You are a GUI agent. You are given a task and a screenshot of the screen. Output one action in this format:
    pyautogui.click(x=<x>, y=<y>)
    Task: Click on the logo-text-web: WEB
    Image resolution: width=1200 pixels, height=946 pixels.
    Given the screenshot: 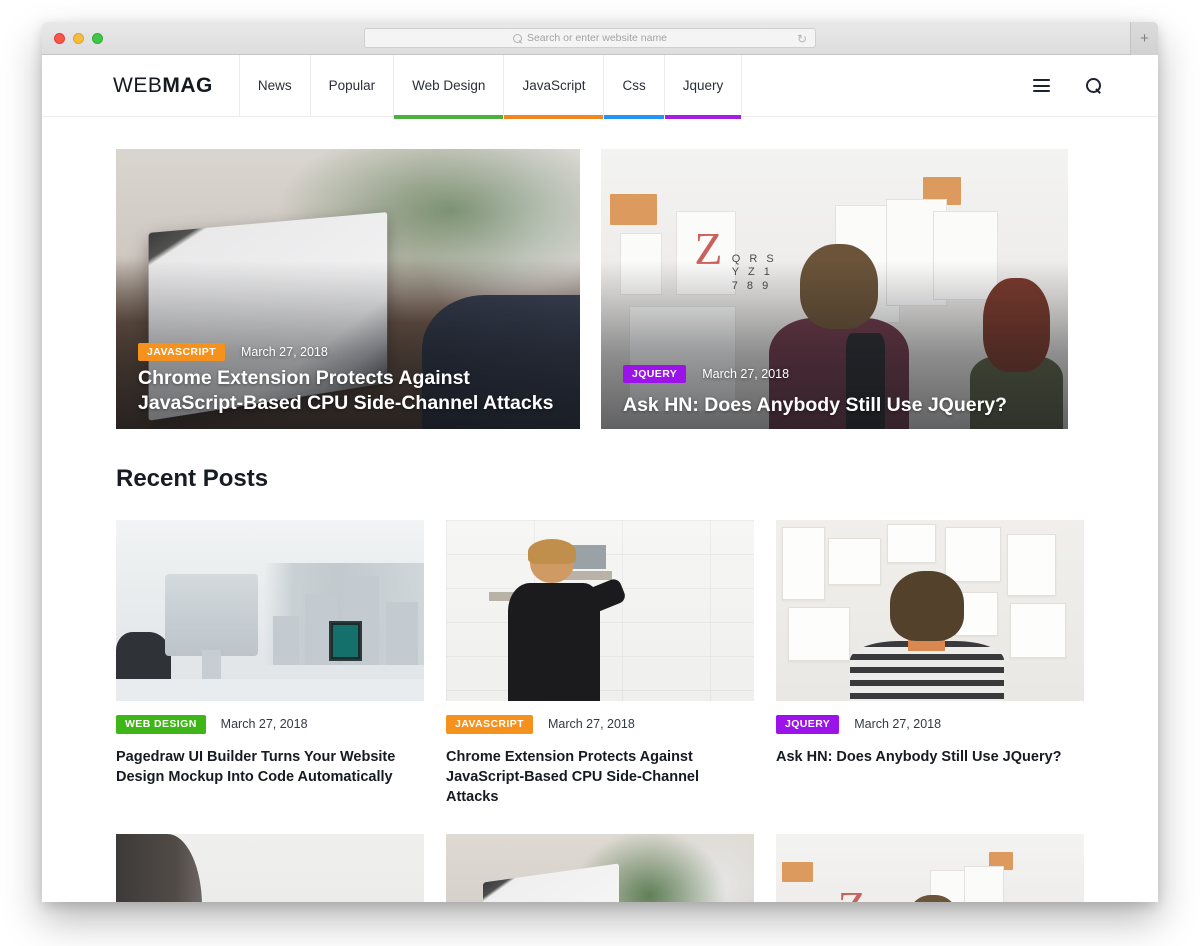 What is the action you would take?
    pyautogui.click(x=138, y=85)
    